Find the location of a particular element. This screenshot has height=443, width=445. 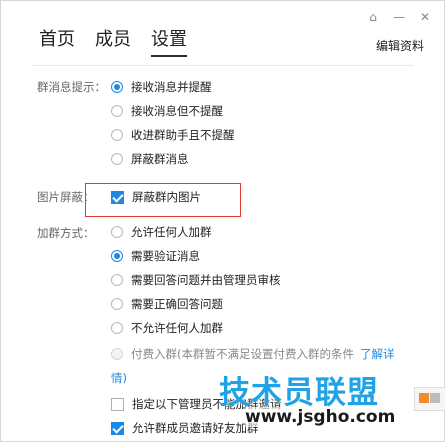

notify-option-block: 屏蔽群消息 is located at coordinates (150, 159).